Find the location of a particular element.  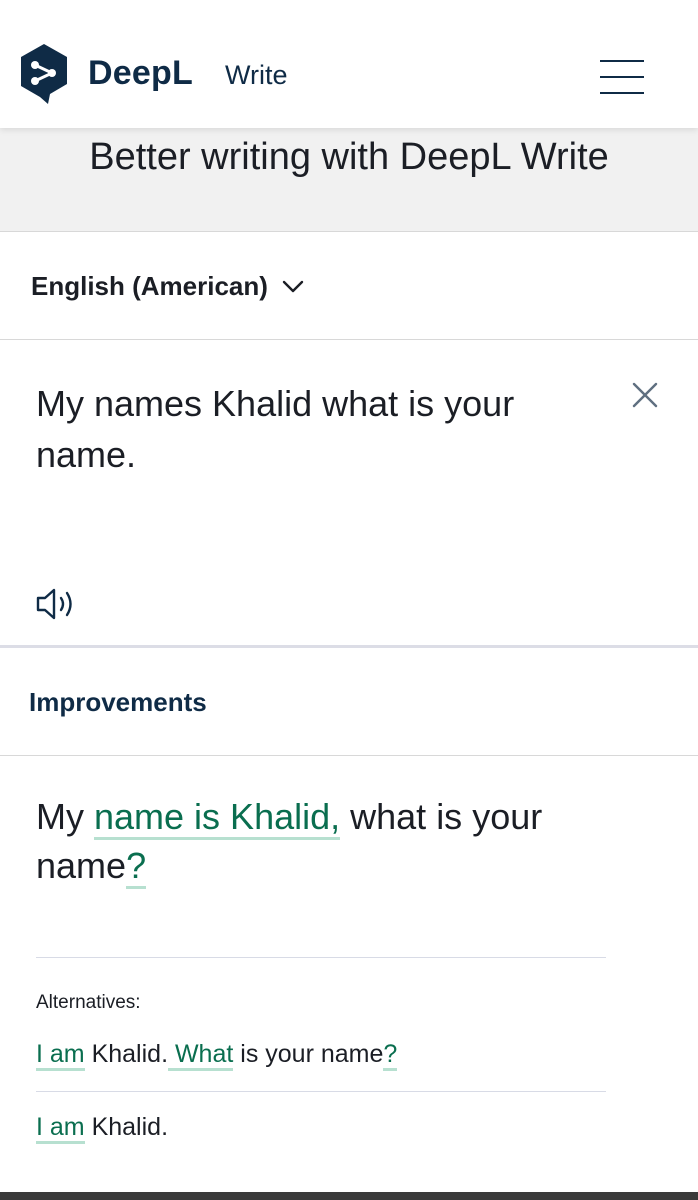

source-text-input: My names Khalid what is your name. is located at coordinates (316, 429).